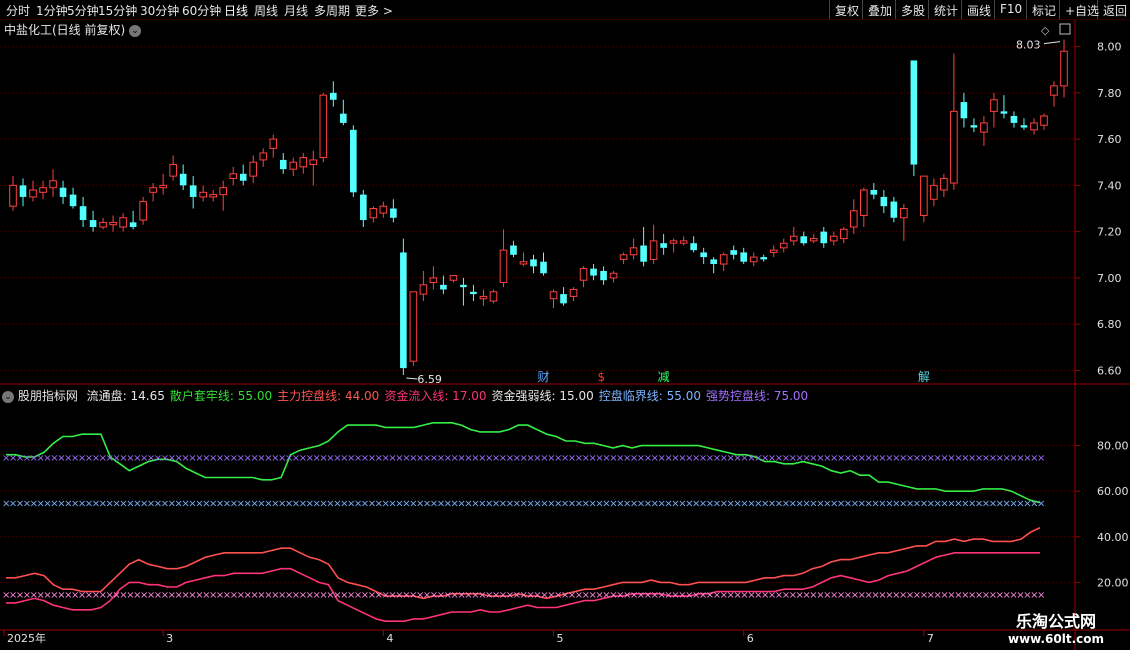  I want to click on toolbar-button-7: +自选, so click(1079, 9).